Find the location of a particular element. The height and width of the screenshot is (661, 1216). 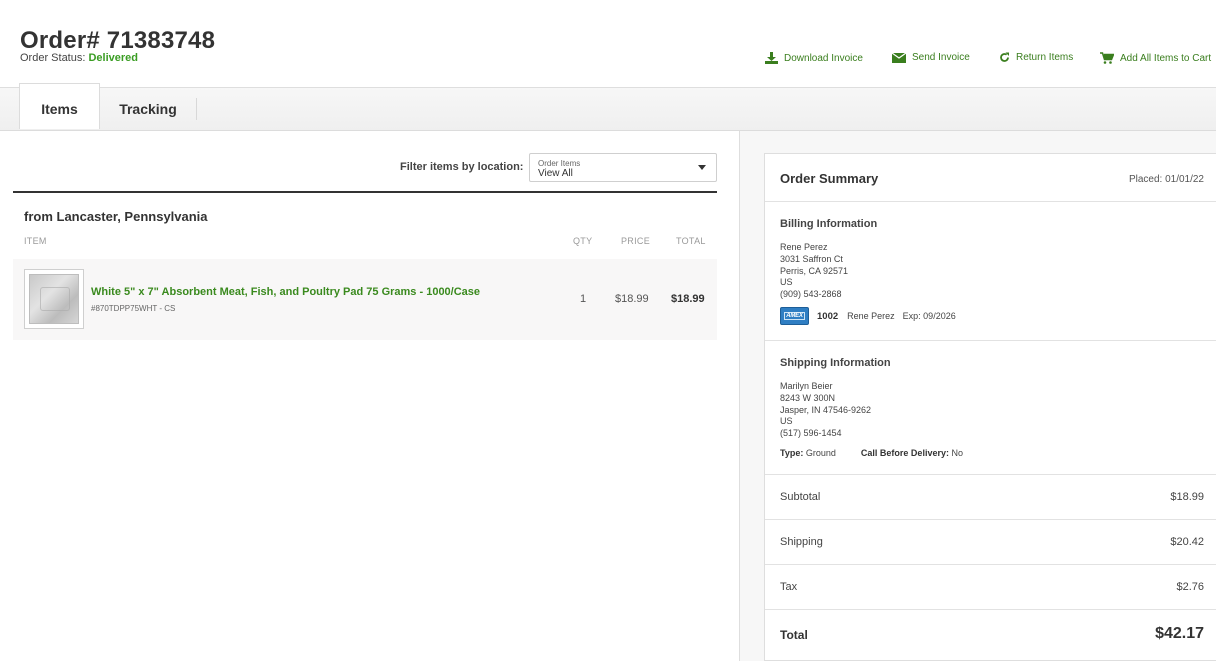

return-items-label: Return Items is located at coordinates (1045, 57).